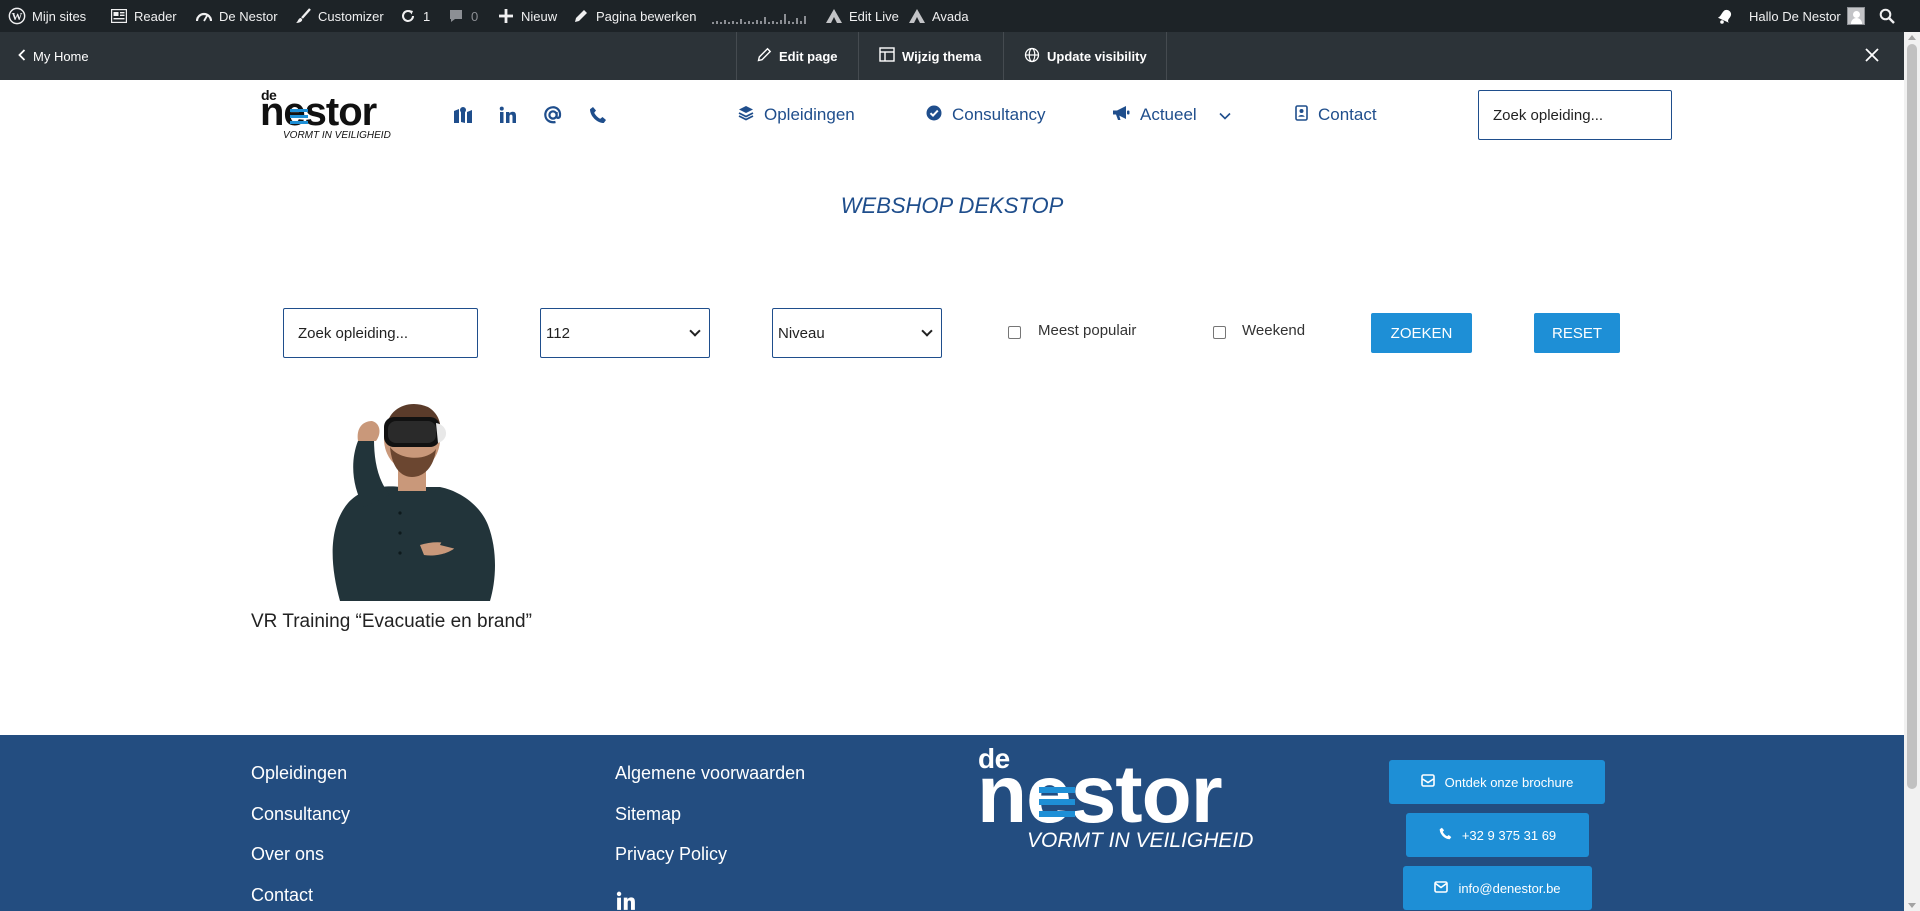  What do you see at coordinates (1336, 115) in the screenshot?
I see `nav-contact: Contact` at bounding box center [1336, 115].